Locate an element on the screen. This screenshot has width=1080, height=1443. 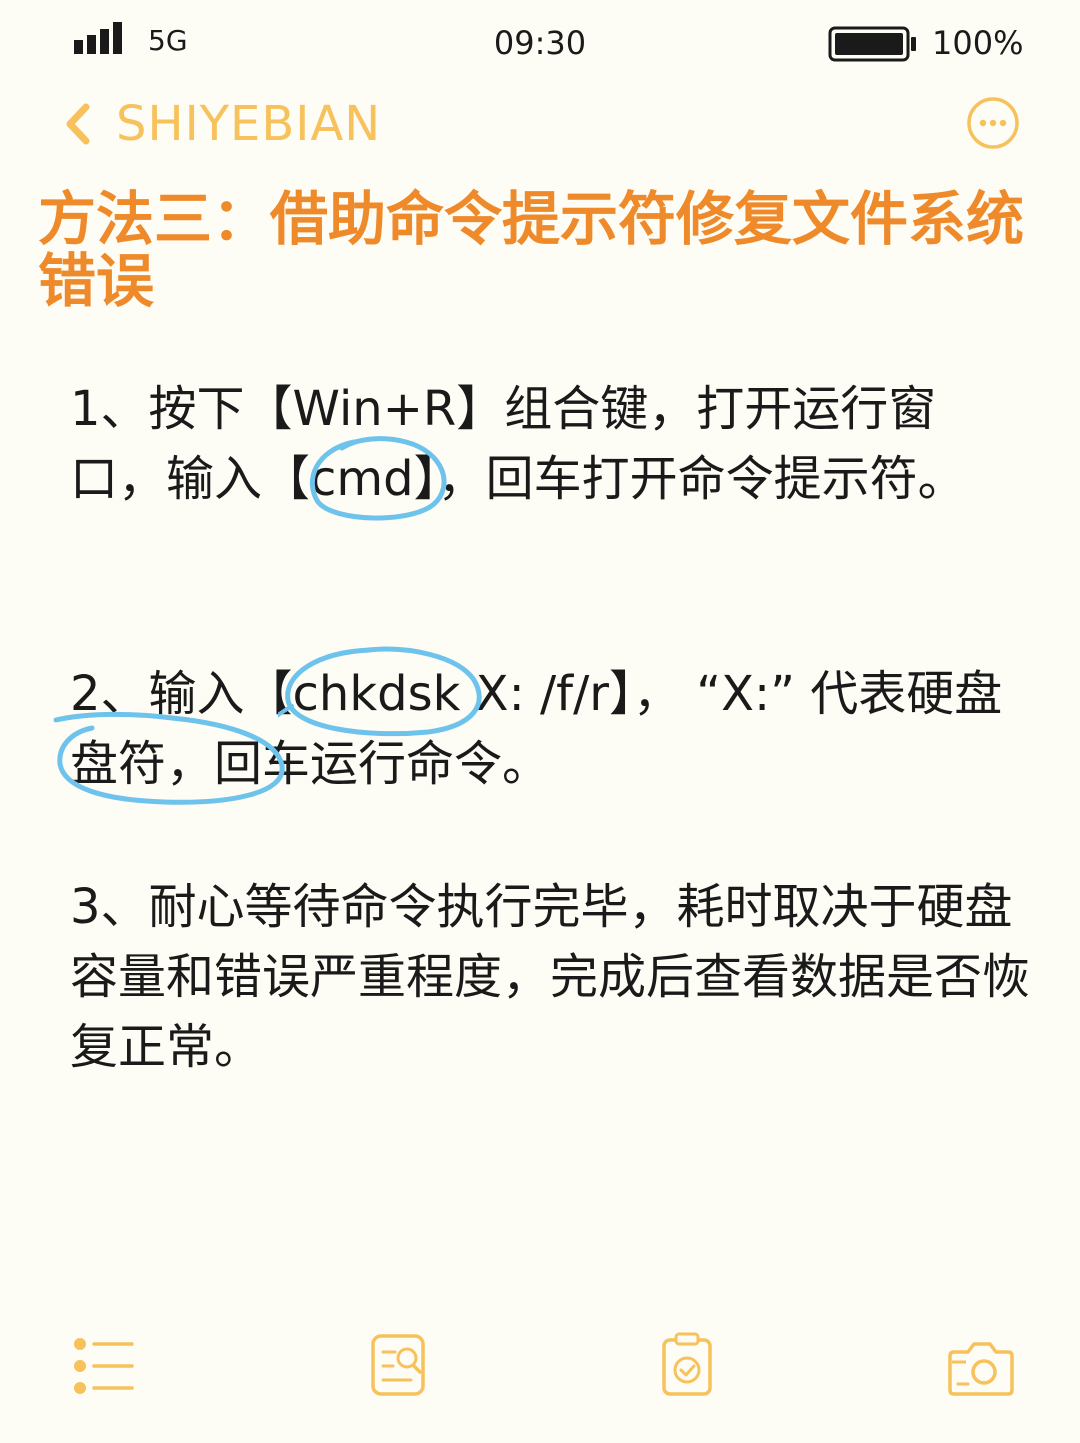
search-document-icon is located at coordinates (400, 1365).